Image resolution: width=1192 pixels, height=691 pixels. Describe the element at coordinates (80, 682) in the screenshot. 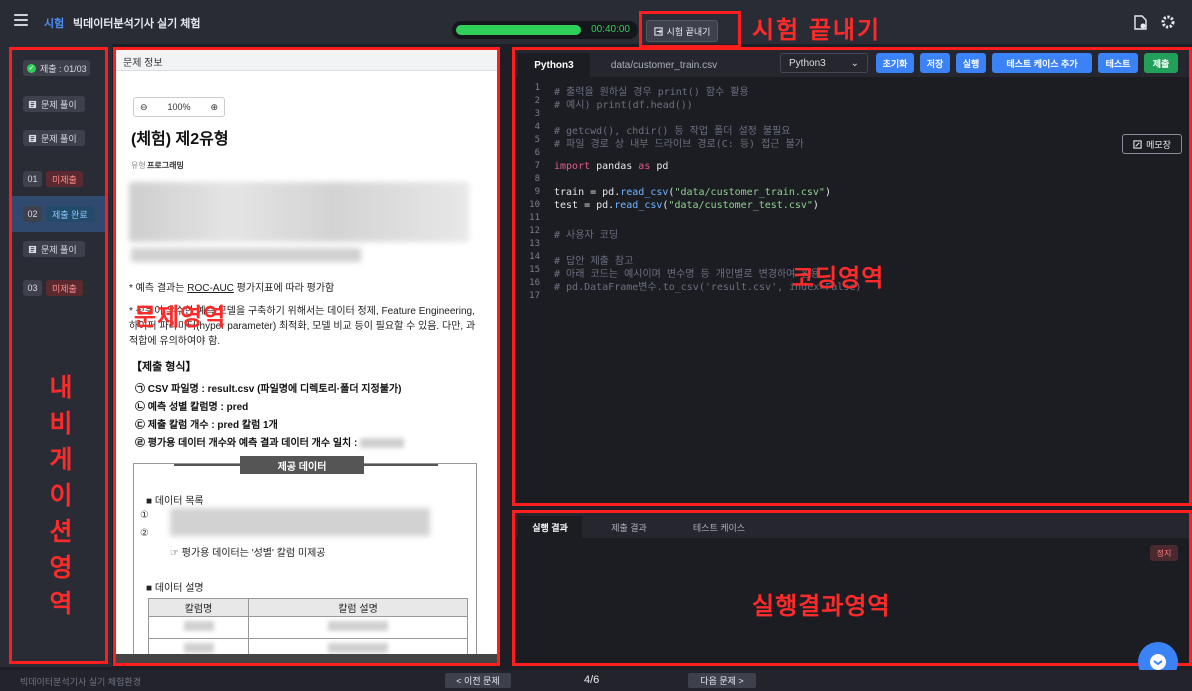

I see `env-label: 빅데이터분석기사 실기 체험환경` at that location.